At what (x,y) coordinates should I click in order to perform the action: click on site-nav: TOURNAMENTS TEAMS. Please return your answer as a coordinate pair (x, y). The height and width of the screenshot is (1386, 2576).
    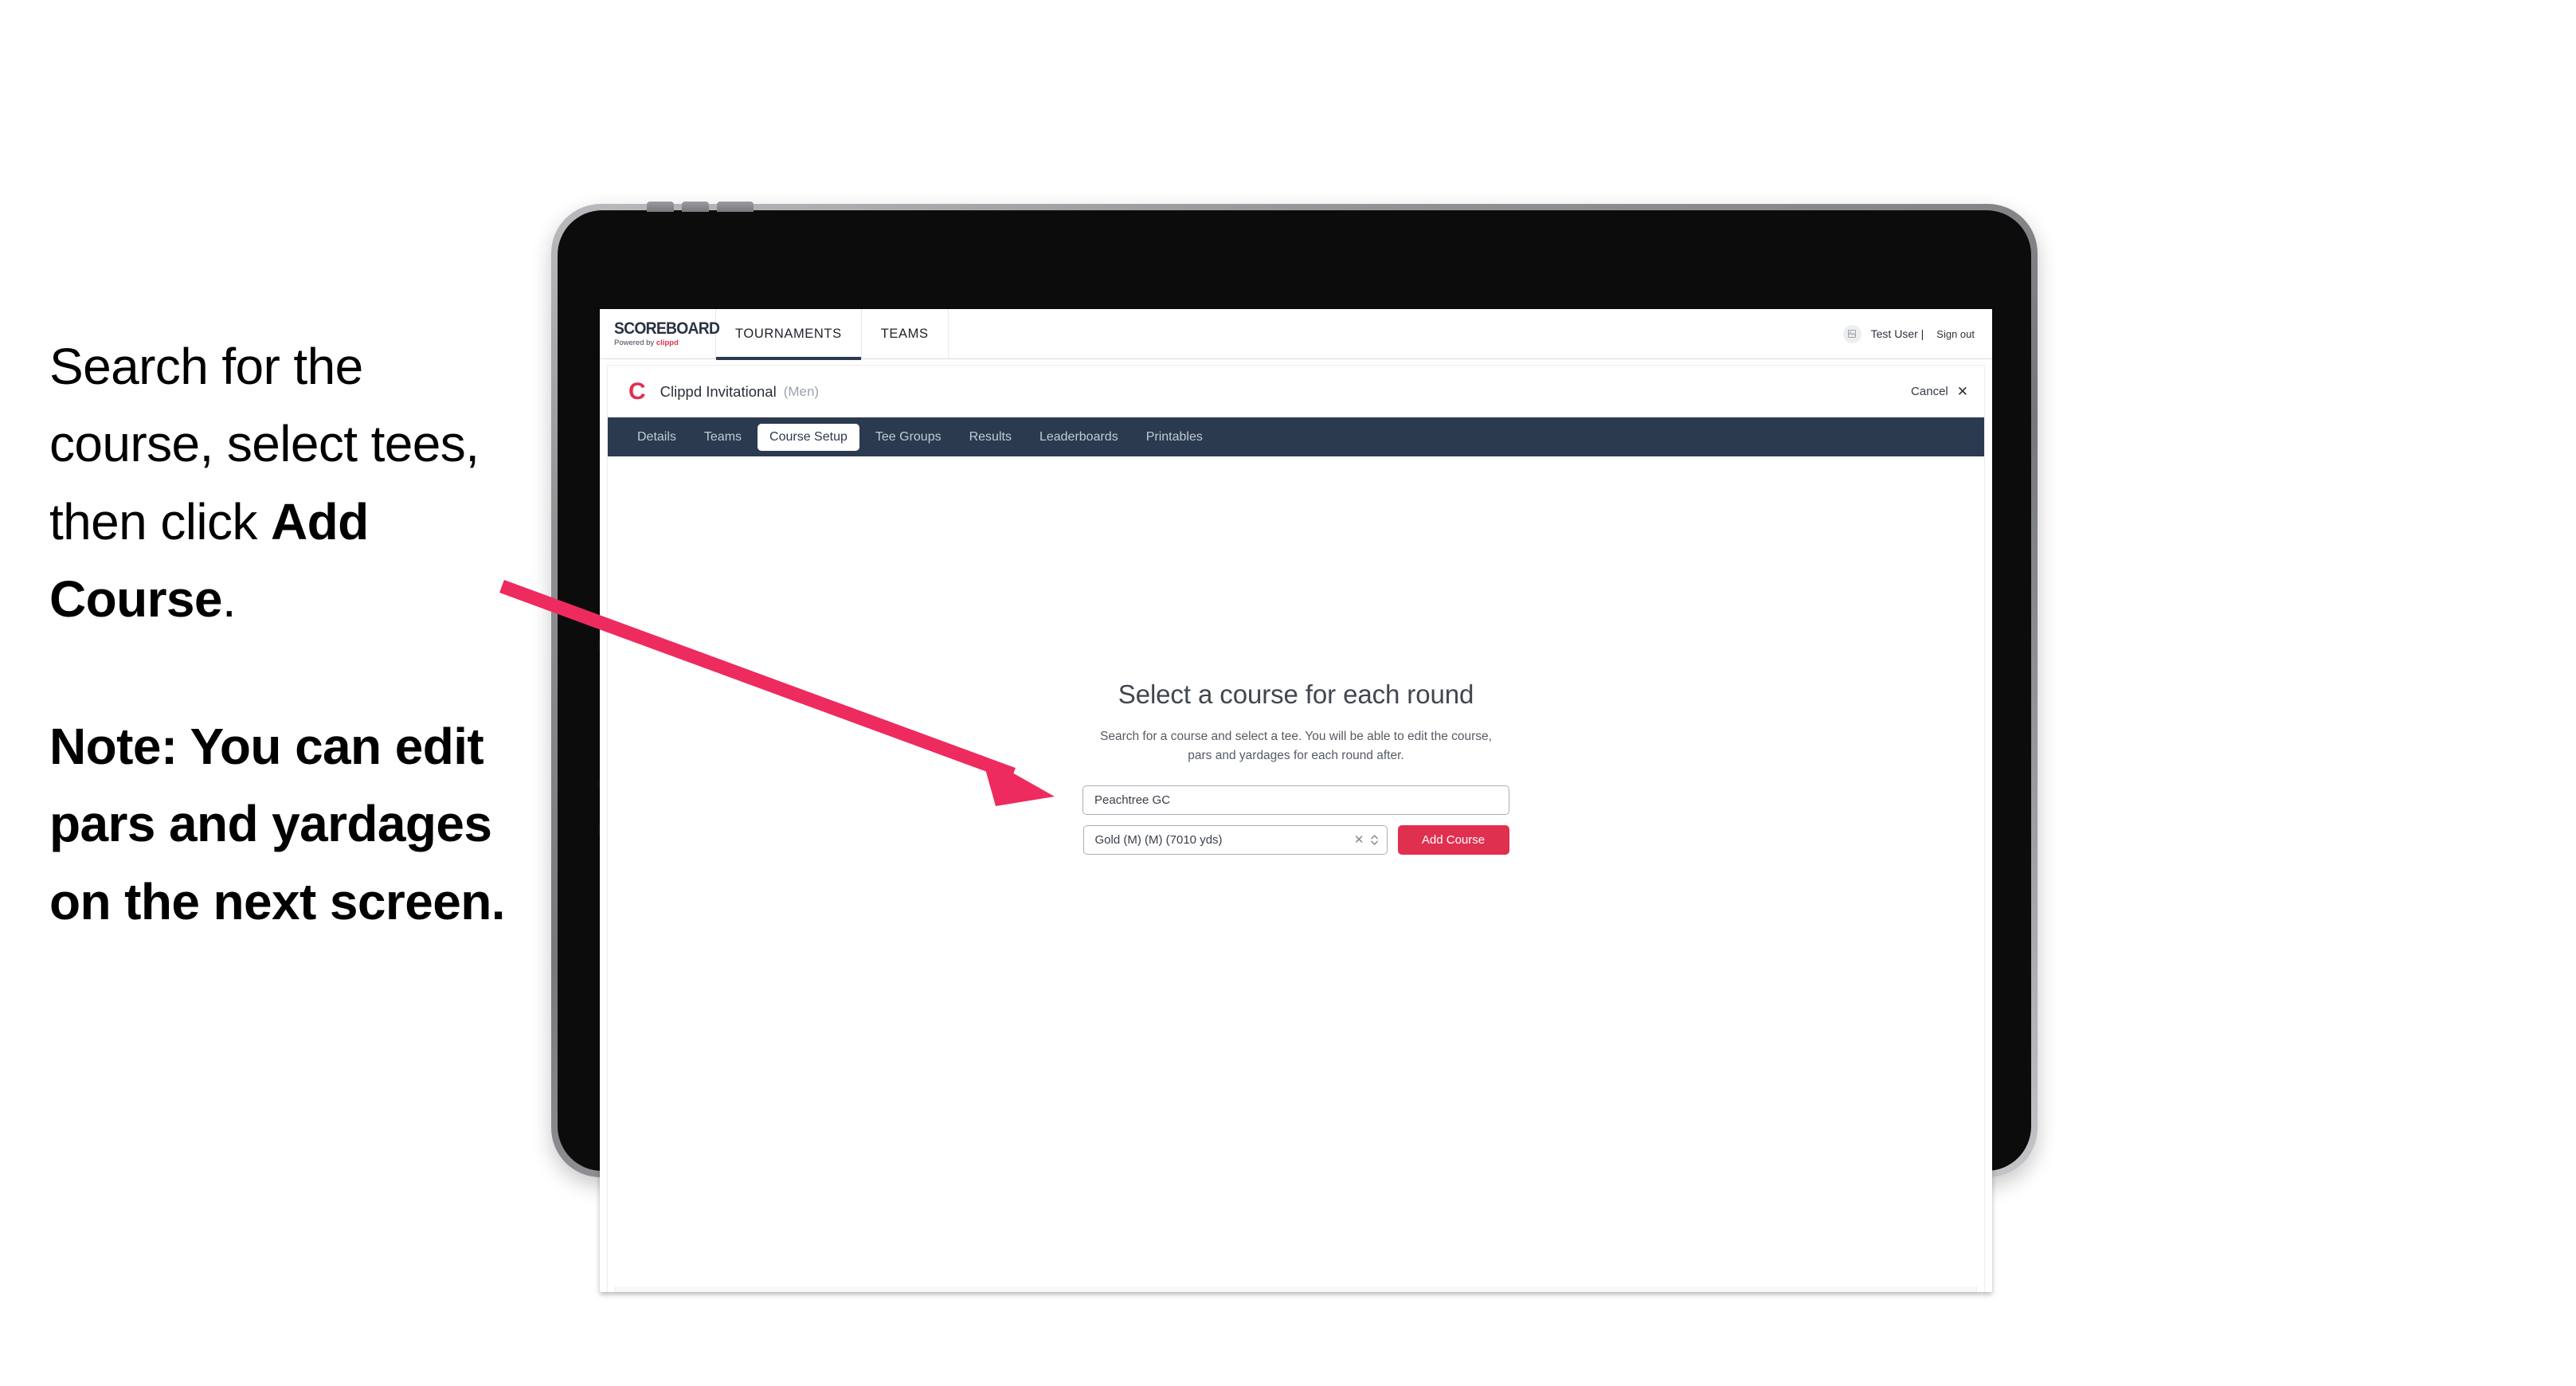
    Looking at the image, I should click on (832, 334).